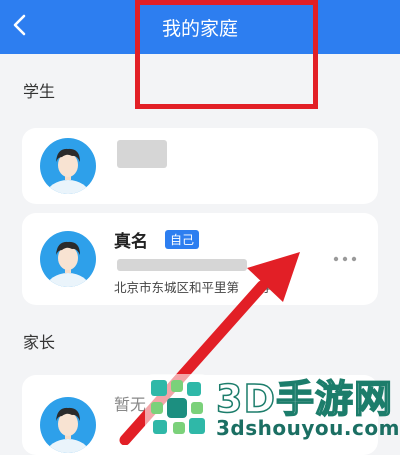  What do you see at coordinates (177, 406) in the screenshot?
I see `watermark-logo-icon` at bounding box center [177, 406].